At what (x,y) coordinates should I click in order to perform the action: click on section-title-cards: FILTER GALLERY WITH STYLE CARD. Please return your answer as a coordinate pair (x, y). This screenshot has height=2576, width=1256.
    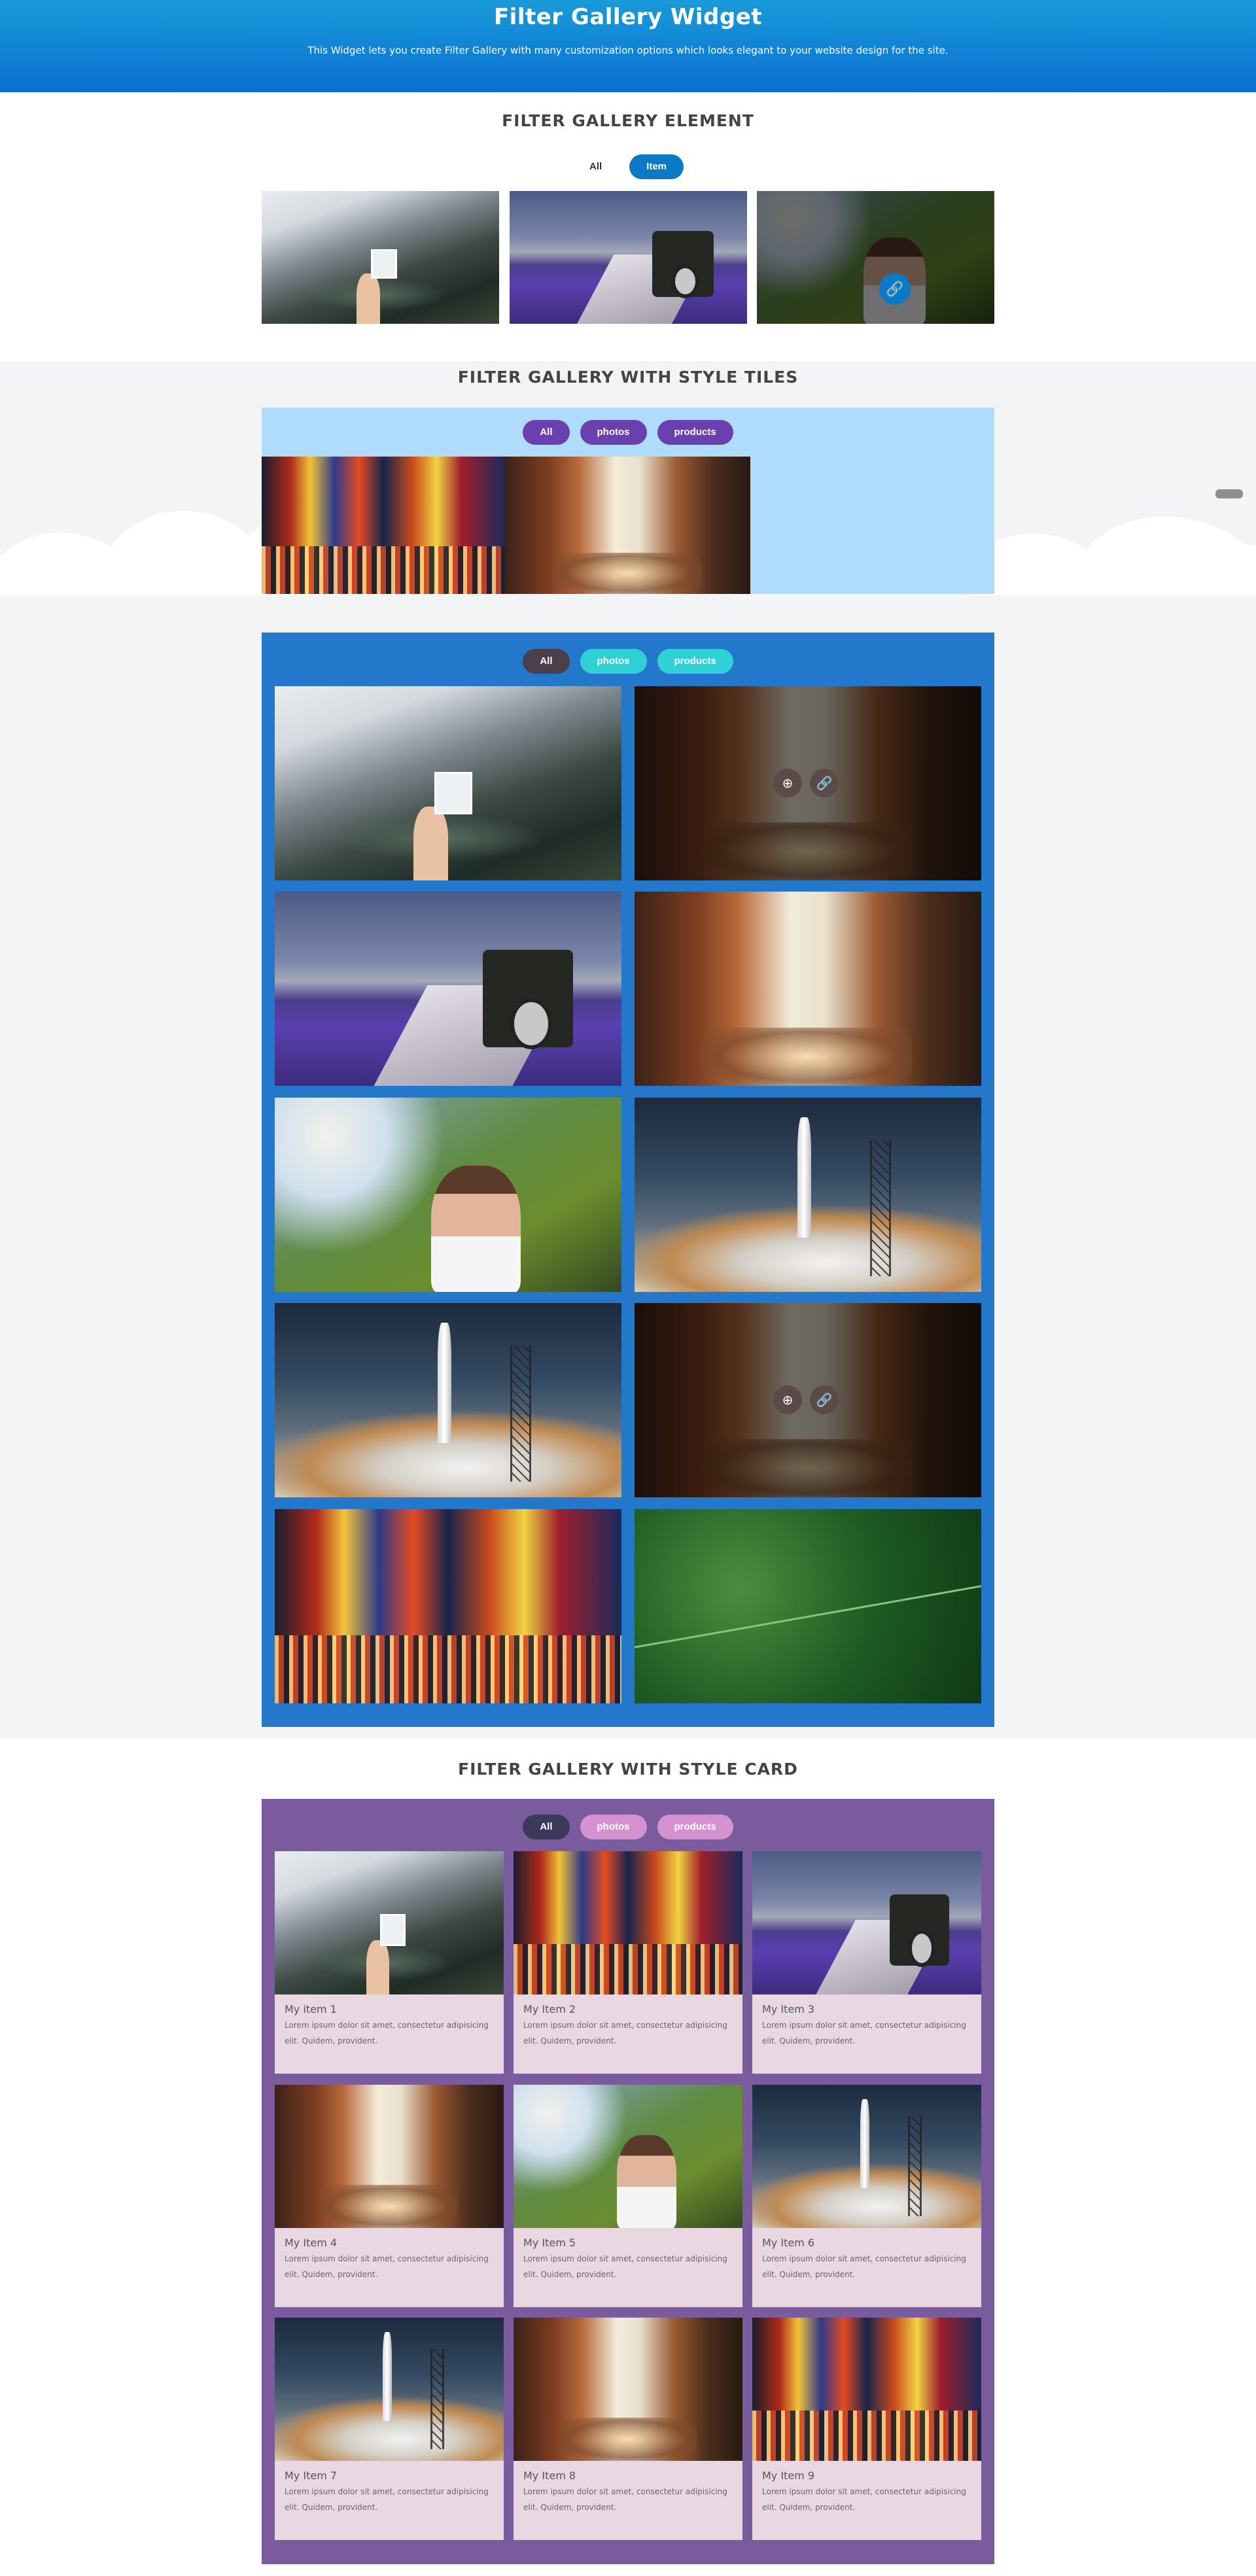
    Looking at the image, I should click on (628, 1769).